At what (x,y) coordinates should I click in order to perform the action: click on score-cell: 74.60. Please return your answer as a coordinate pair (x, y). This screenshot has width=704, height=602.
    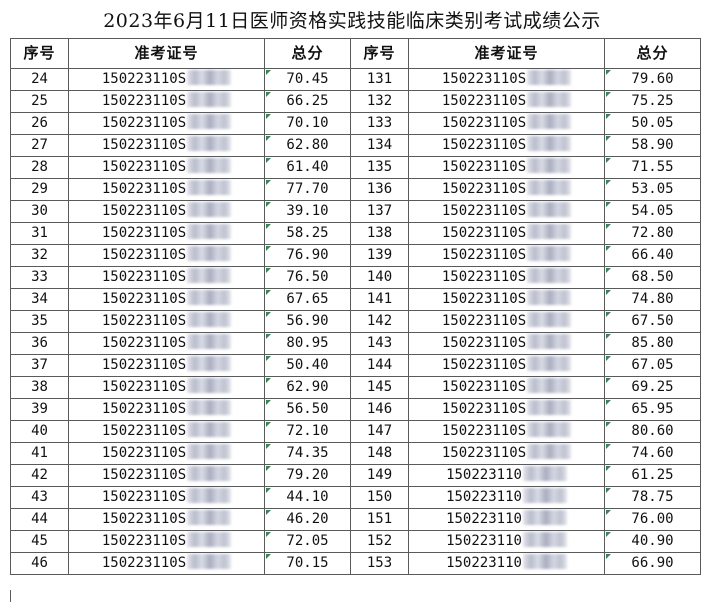
    Looking at the image, I should click on (652, 453).